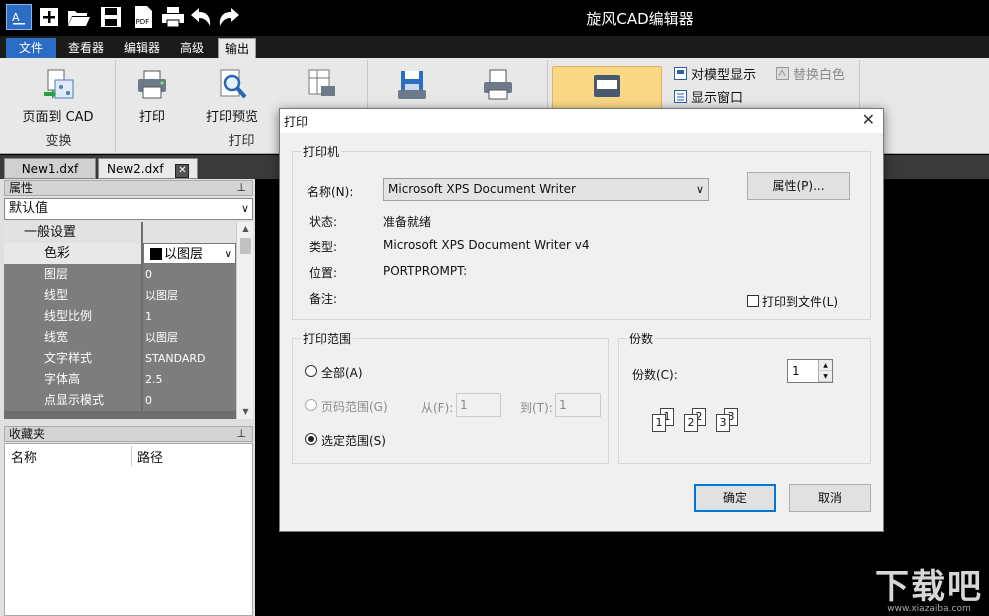 This screenshot has height=616, width=989. I want to click on property-value: STANDARD, so click(189, 358).